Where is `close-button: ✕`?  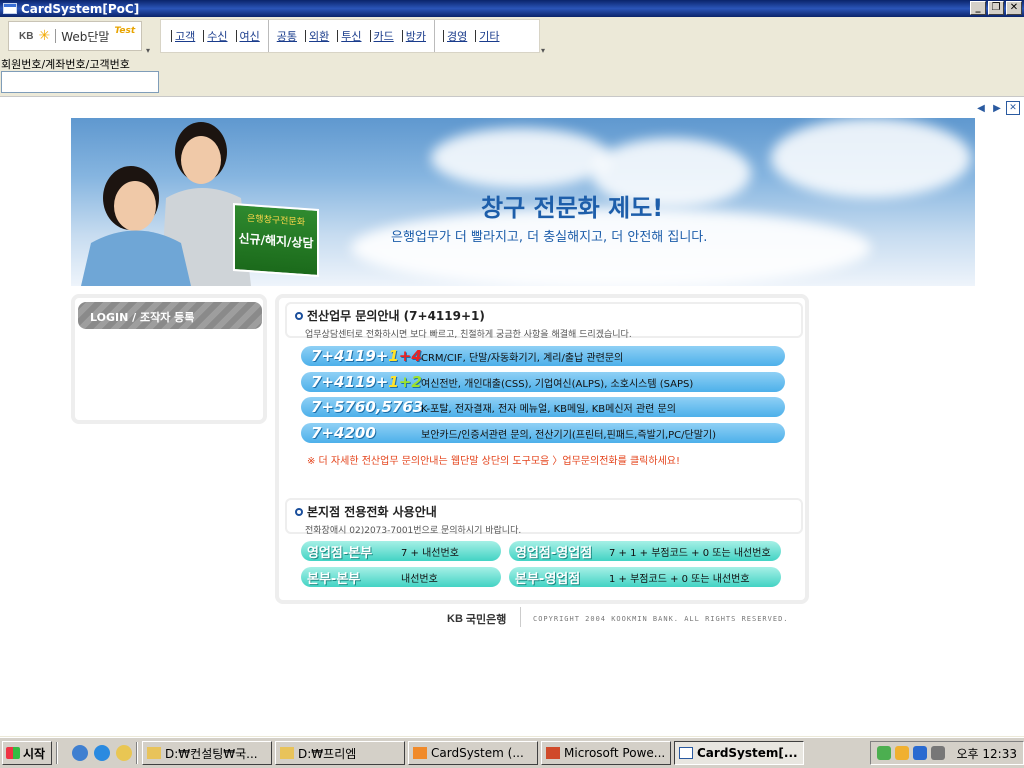
close-button: ✕ is located at coordinates (1014, 8).